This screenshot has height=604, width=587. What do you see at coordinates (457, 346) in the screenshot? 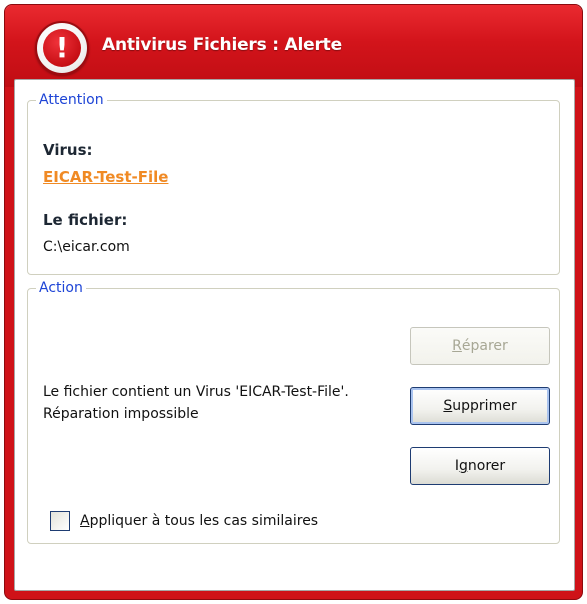
I see `repair-accel: R` at bounding box center [457, 346].